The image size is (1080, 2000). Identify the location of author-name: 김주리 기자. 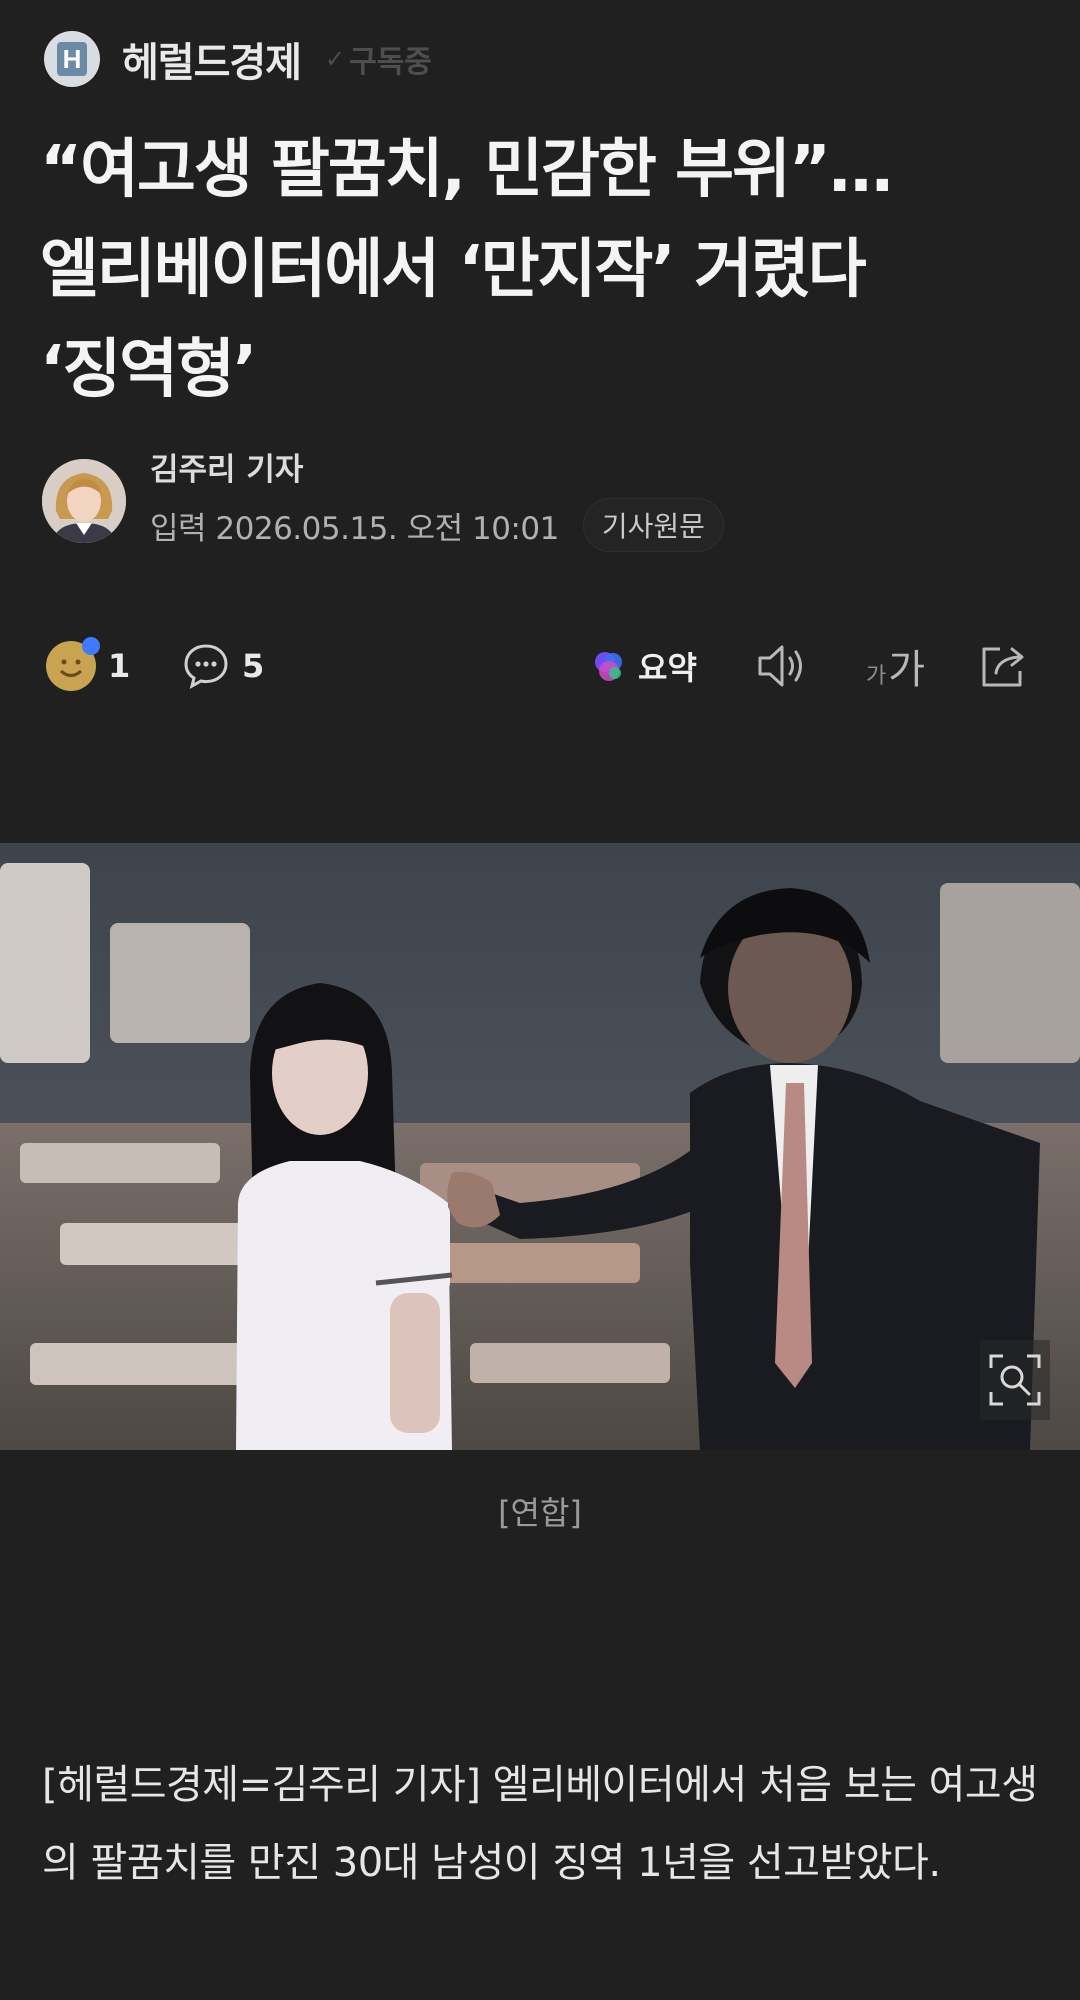
(437, 470).